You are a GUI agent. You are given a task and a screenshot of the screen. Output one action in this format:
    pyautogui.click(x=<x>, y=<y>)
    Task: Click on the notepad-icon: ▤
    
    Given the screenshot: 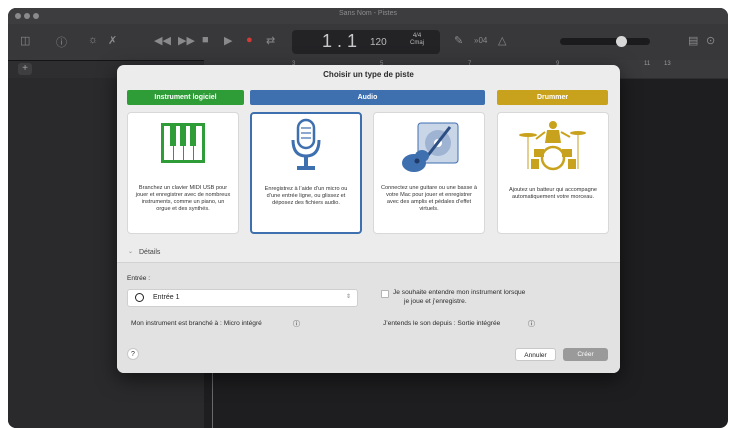 What is the action you would take?
    pyautogui.click(x=693, y=40)
    